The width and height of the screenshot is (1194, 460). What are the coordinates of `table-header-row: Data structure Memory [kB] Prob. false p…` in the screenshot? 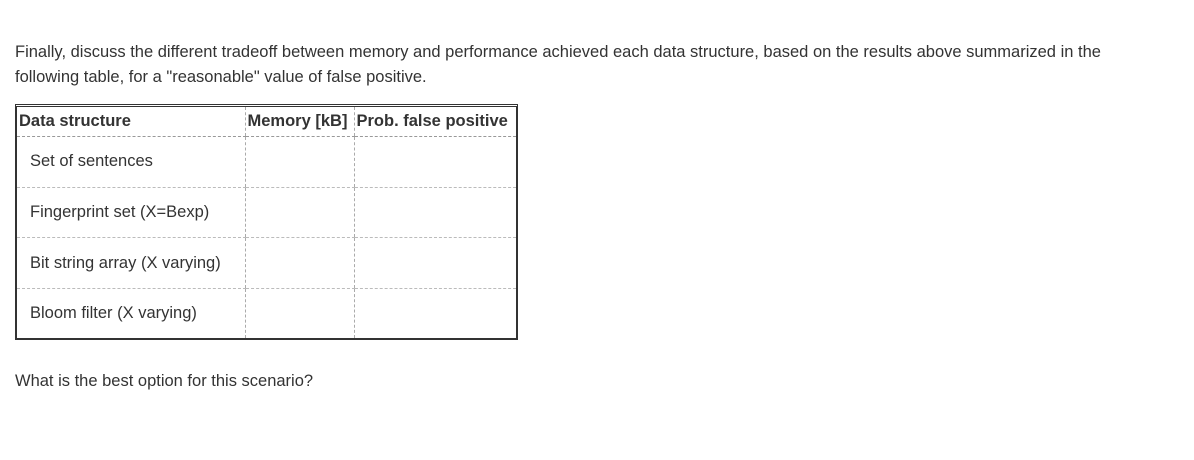 It's located at (266, 122).